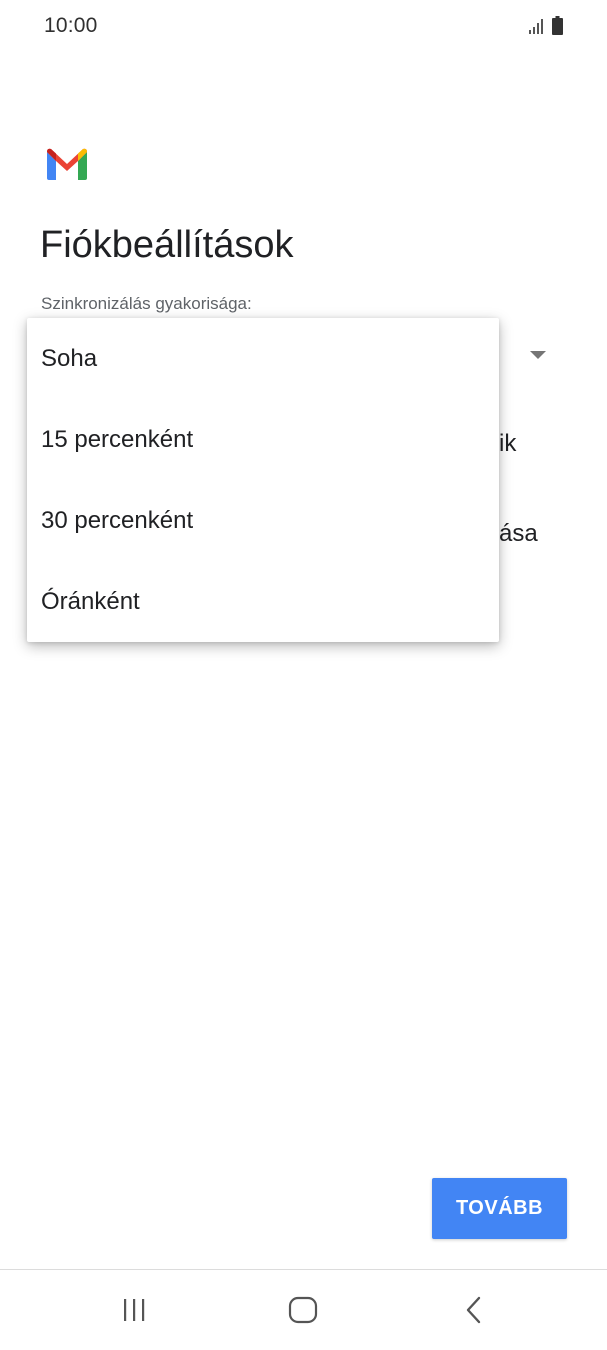  Describe the element at coordinates (71, 25) in the screenshot. I see `status-time: 10:00` at that location.